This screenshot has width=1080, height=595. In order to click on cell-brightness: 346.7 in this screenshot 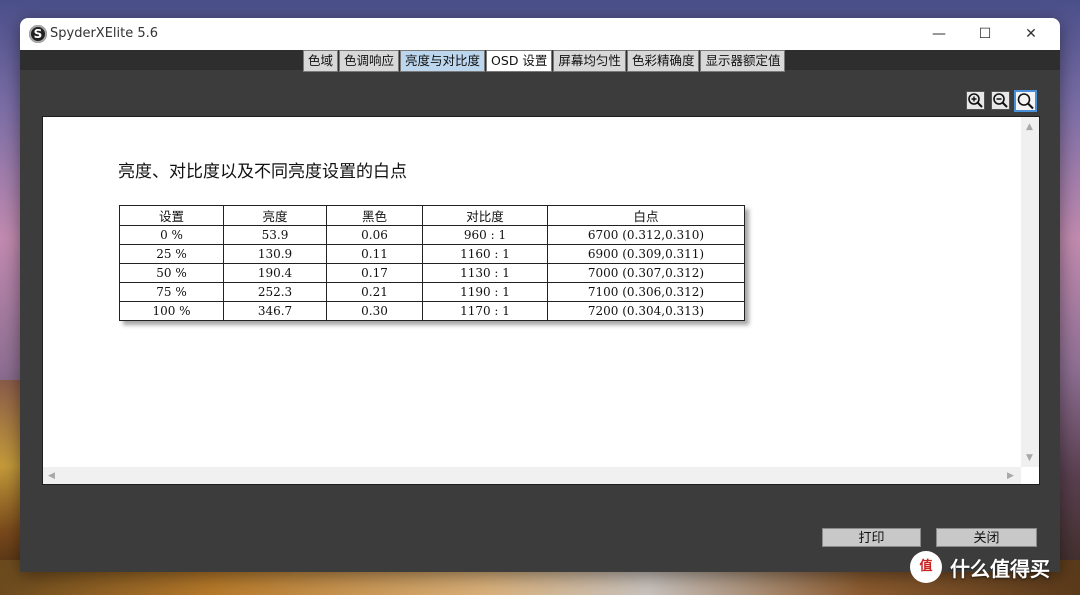, I will do `click(275, 311)`.